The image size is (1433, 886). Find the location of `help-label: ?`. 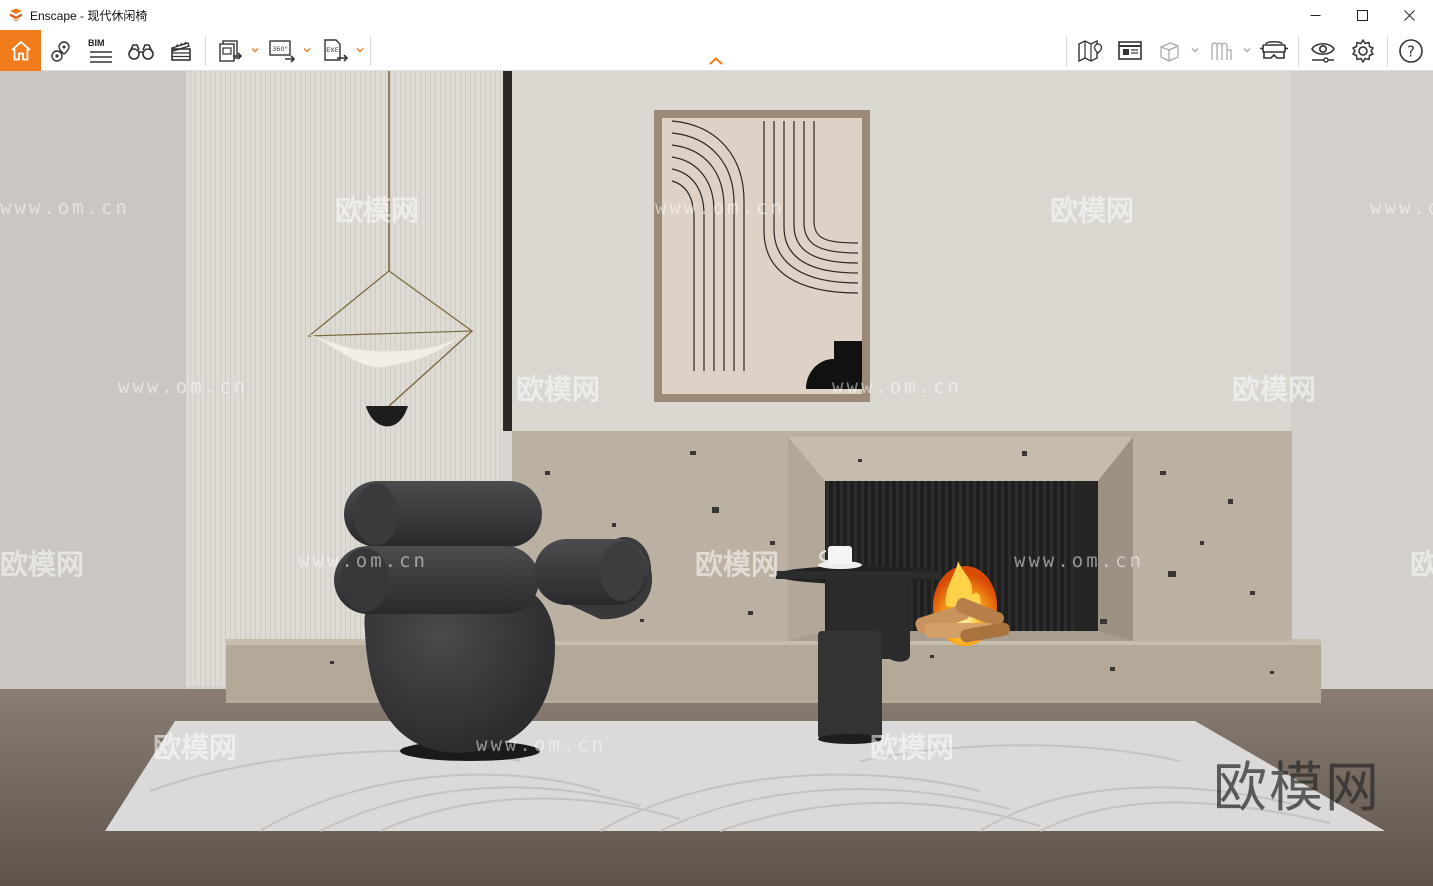

help-label: ? is located at coordinates (1411, 52).